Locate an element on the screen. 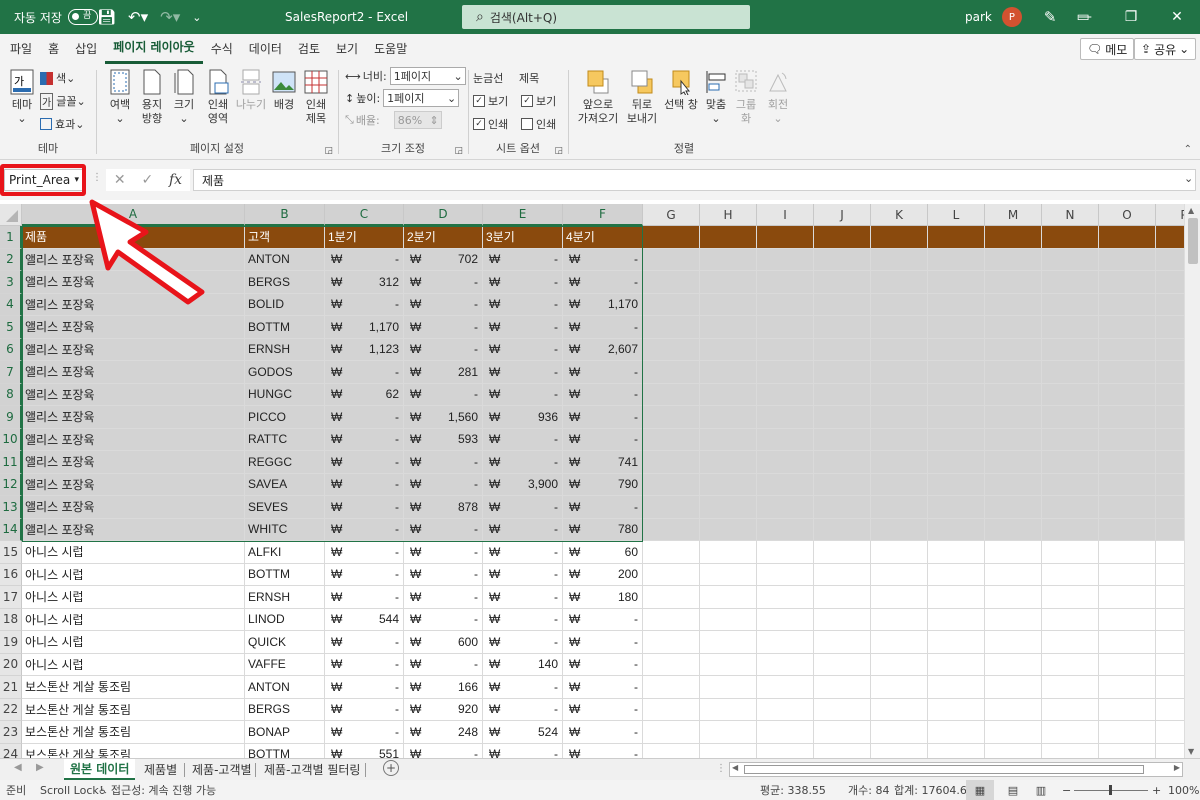 This screenshot has height=800, width=1200. undo-icon: ↶▾ is located at coordinates (138, 17).